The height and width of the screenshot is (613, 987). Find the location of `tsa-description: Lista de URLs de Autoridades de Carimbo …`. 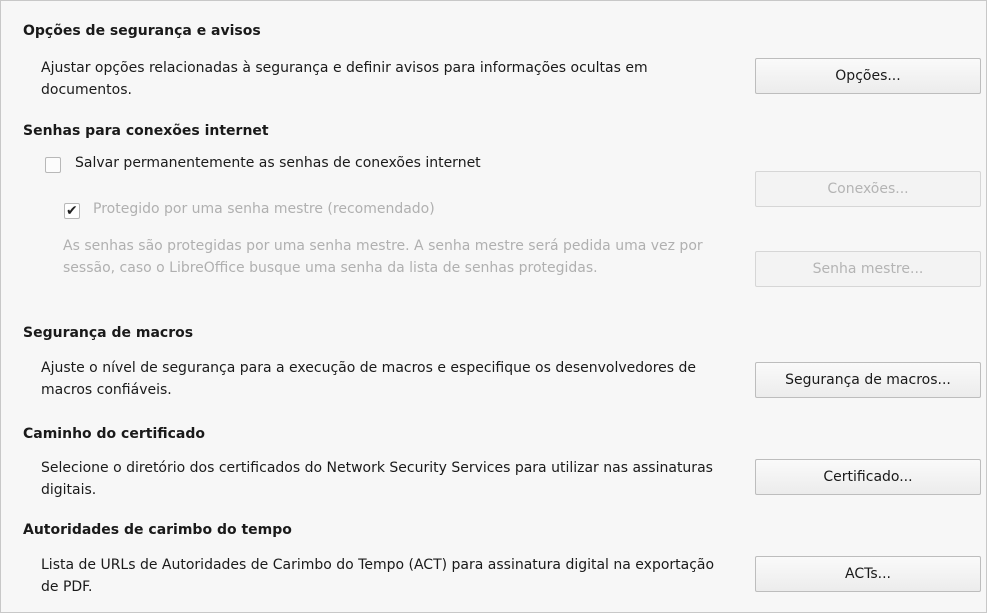

tsa-description: Lista de URLs de Autoridades de Carimbo … is located at coordinates (378, 576).